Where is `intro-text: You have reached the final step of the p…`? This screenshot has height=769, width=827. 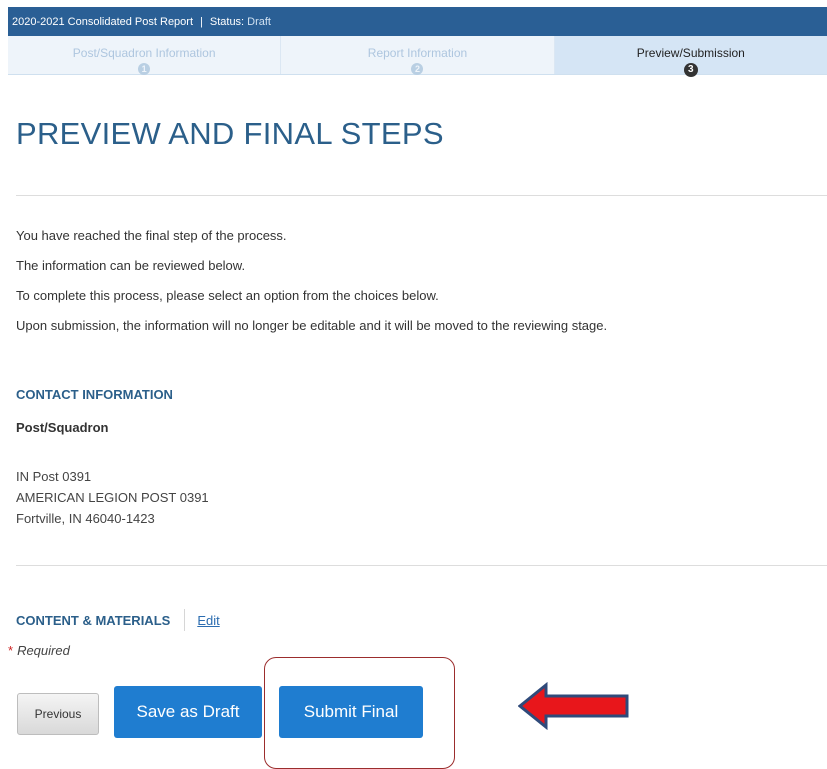 intro-text: You have reached the final step of the p… is located at coordinates (311, 287).